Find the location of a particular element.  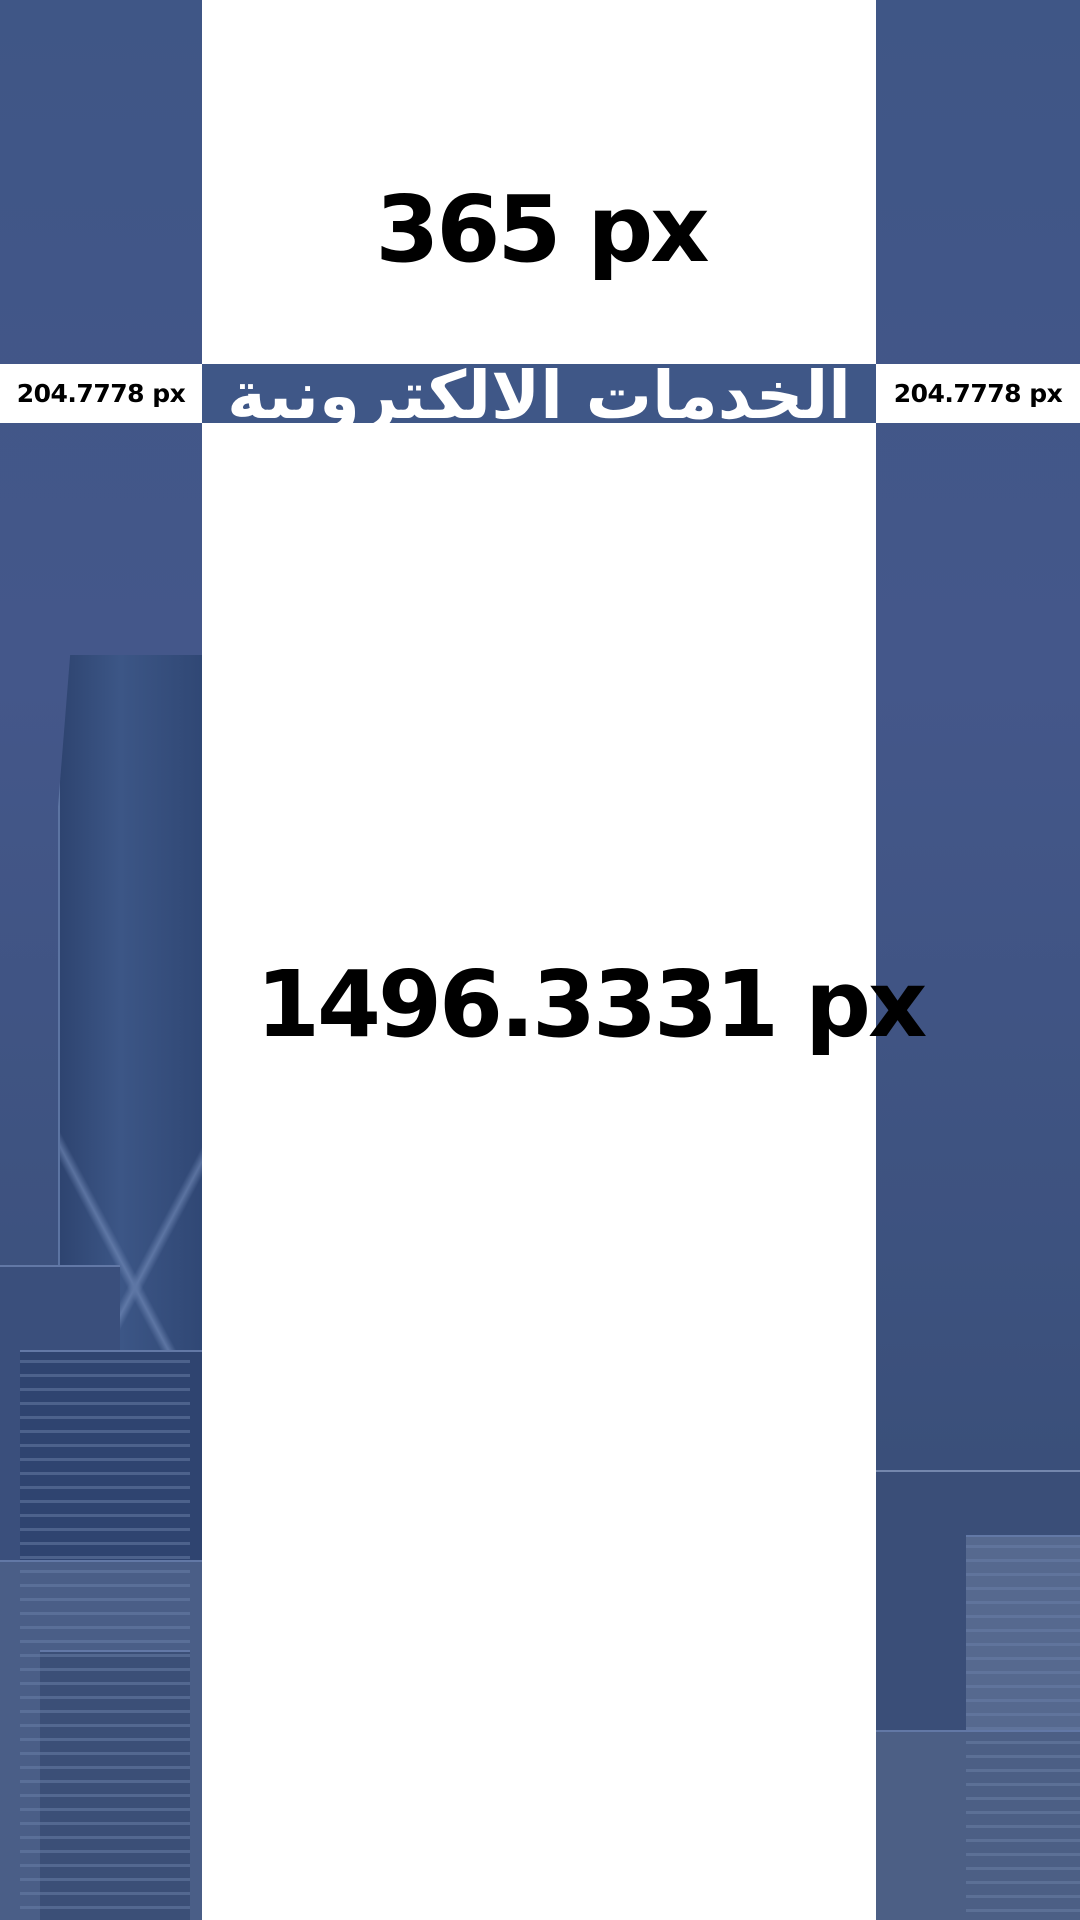

content-height-measurement: 1496.3331 px is located at coordinates (591, 1004).